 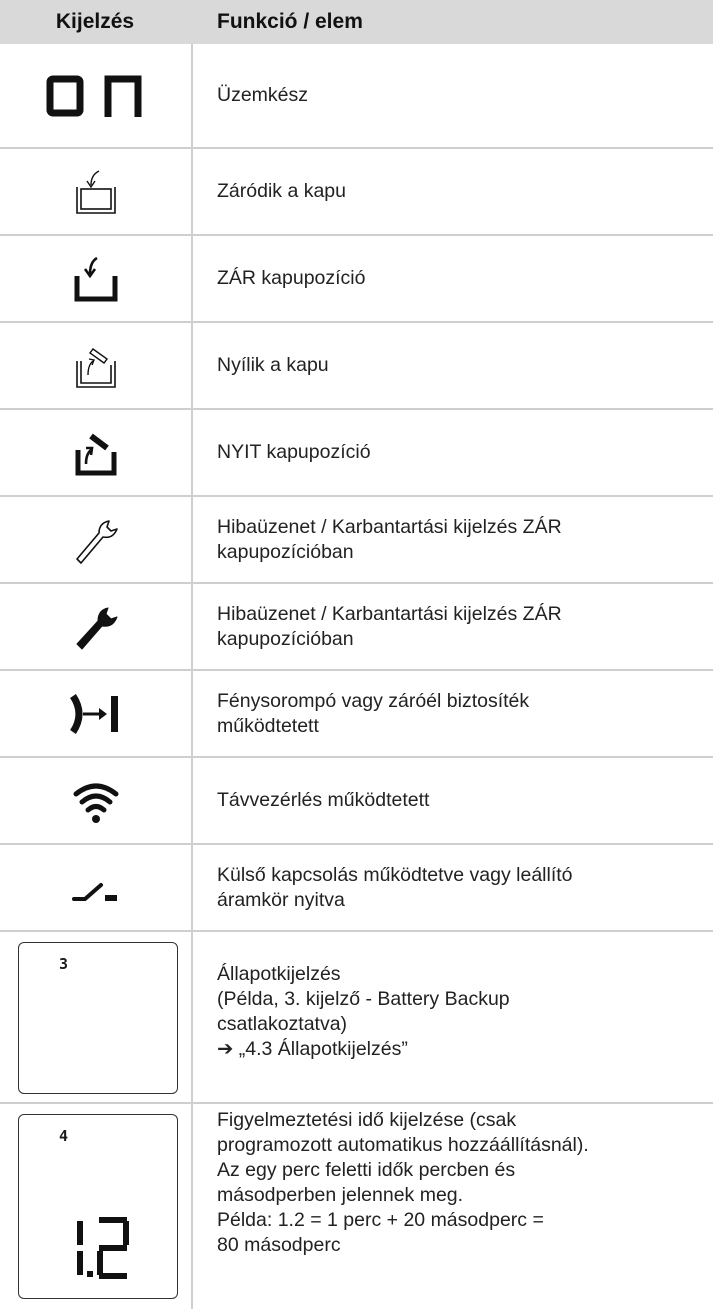 What do you see at coordinates (281, 191) in the screenshot?
I see `row-text: Záródik a kapu` at bounding box center [281, 191].